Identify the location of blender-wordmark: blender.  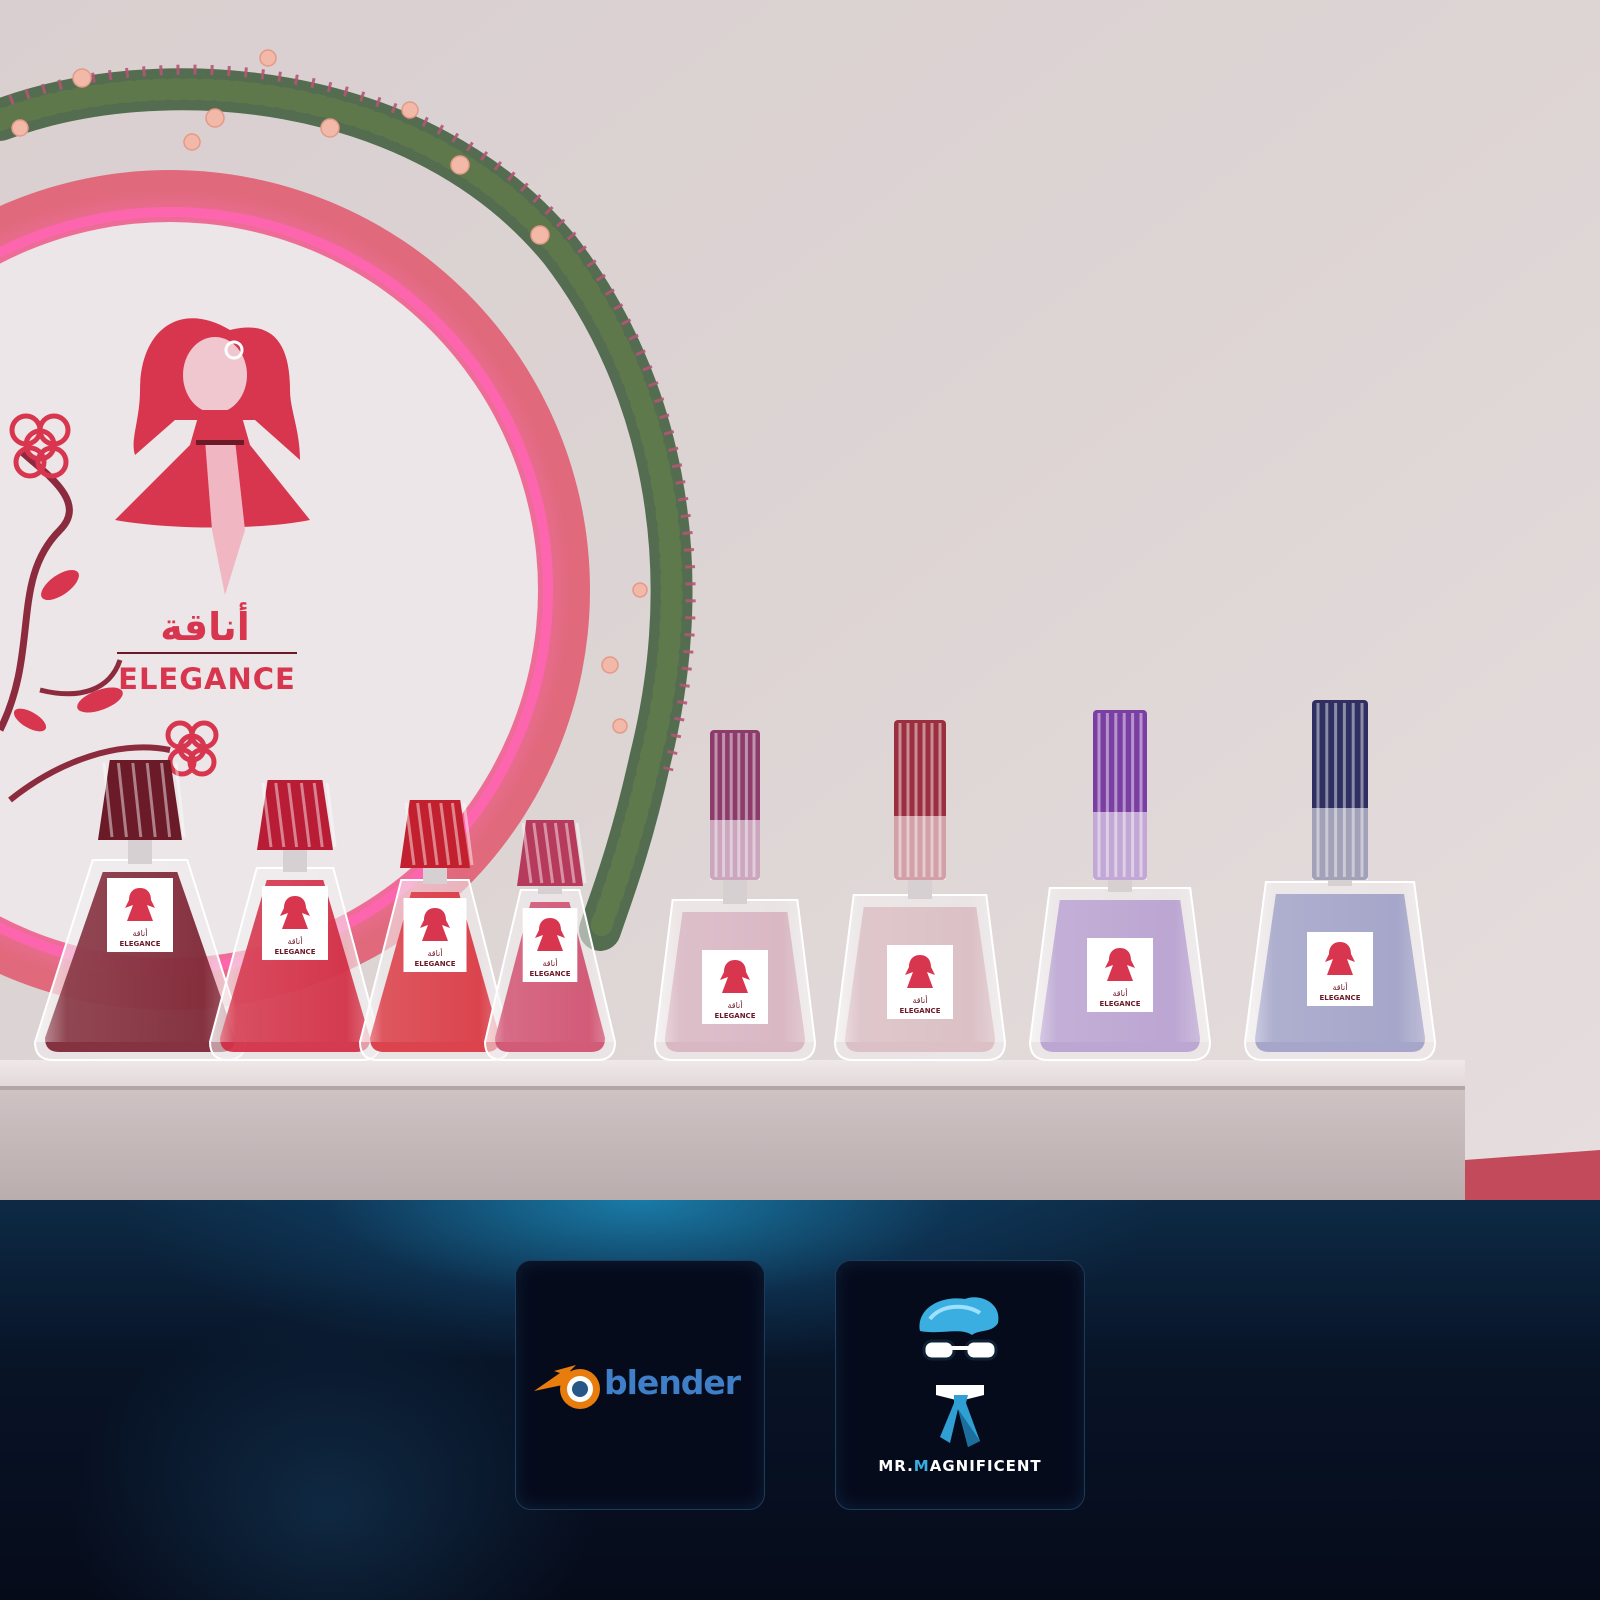
(672, 1382).